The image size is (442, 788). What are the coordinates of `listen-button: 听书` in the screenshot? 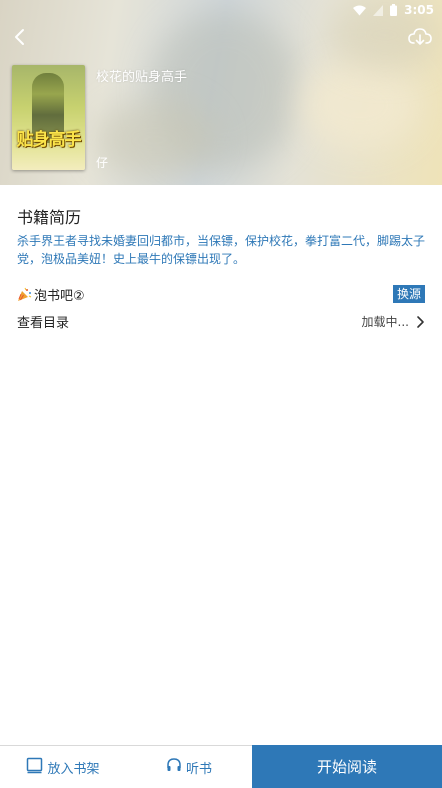 It's located at (189, 767).